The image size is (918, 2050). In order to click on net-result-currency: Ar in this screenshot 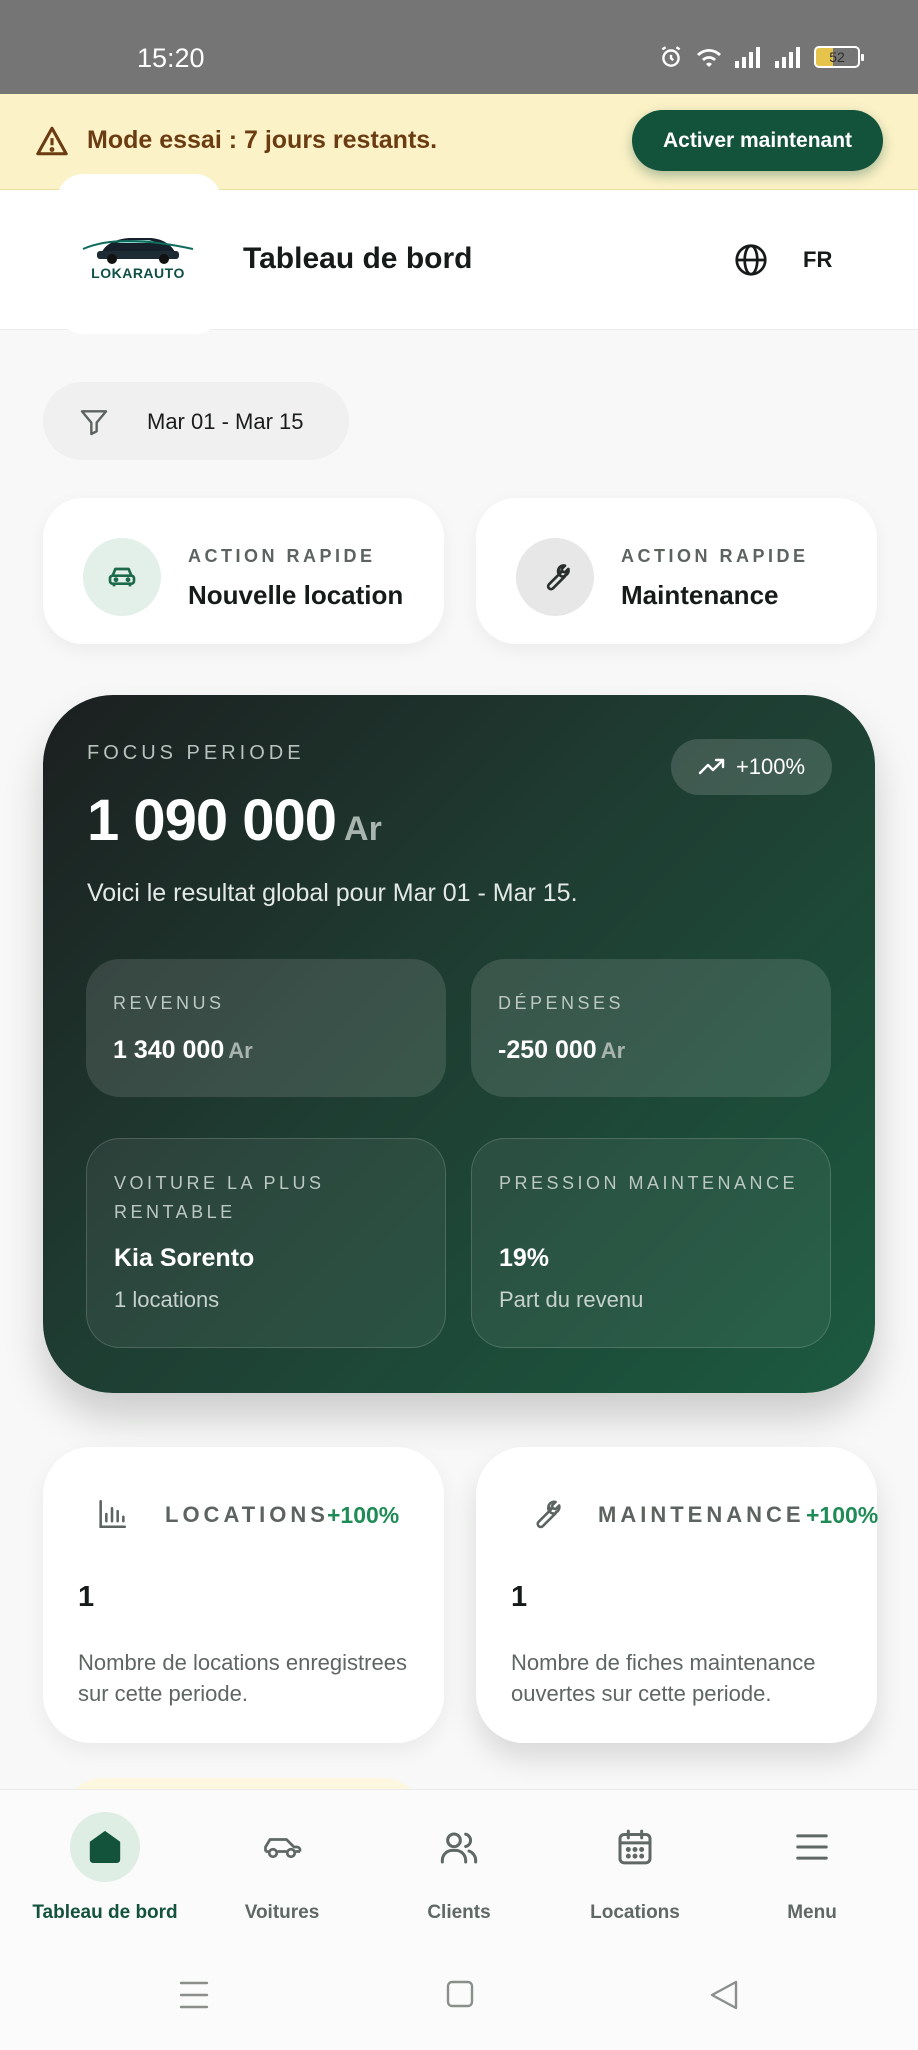, I will do `click(363, 829)`.